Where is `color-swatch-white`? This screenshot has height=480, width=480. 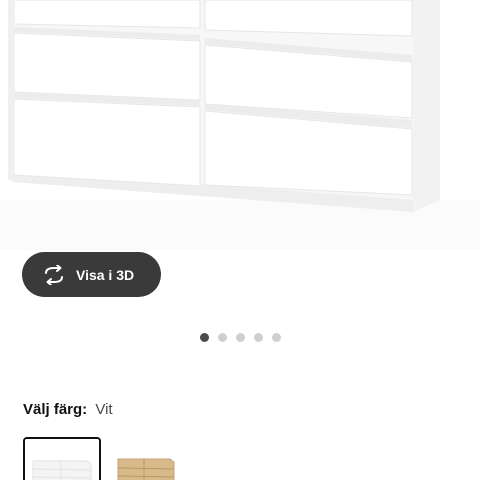 color-swatch-white is located at coordinates (62, 458).